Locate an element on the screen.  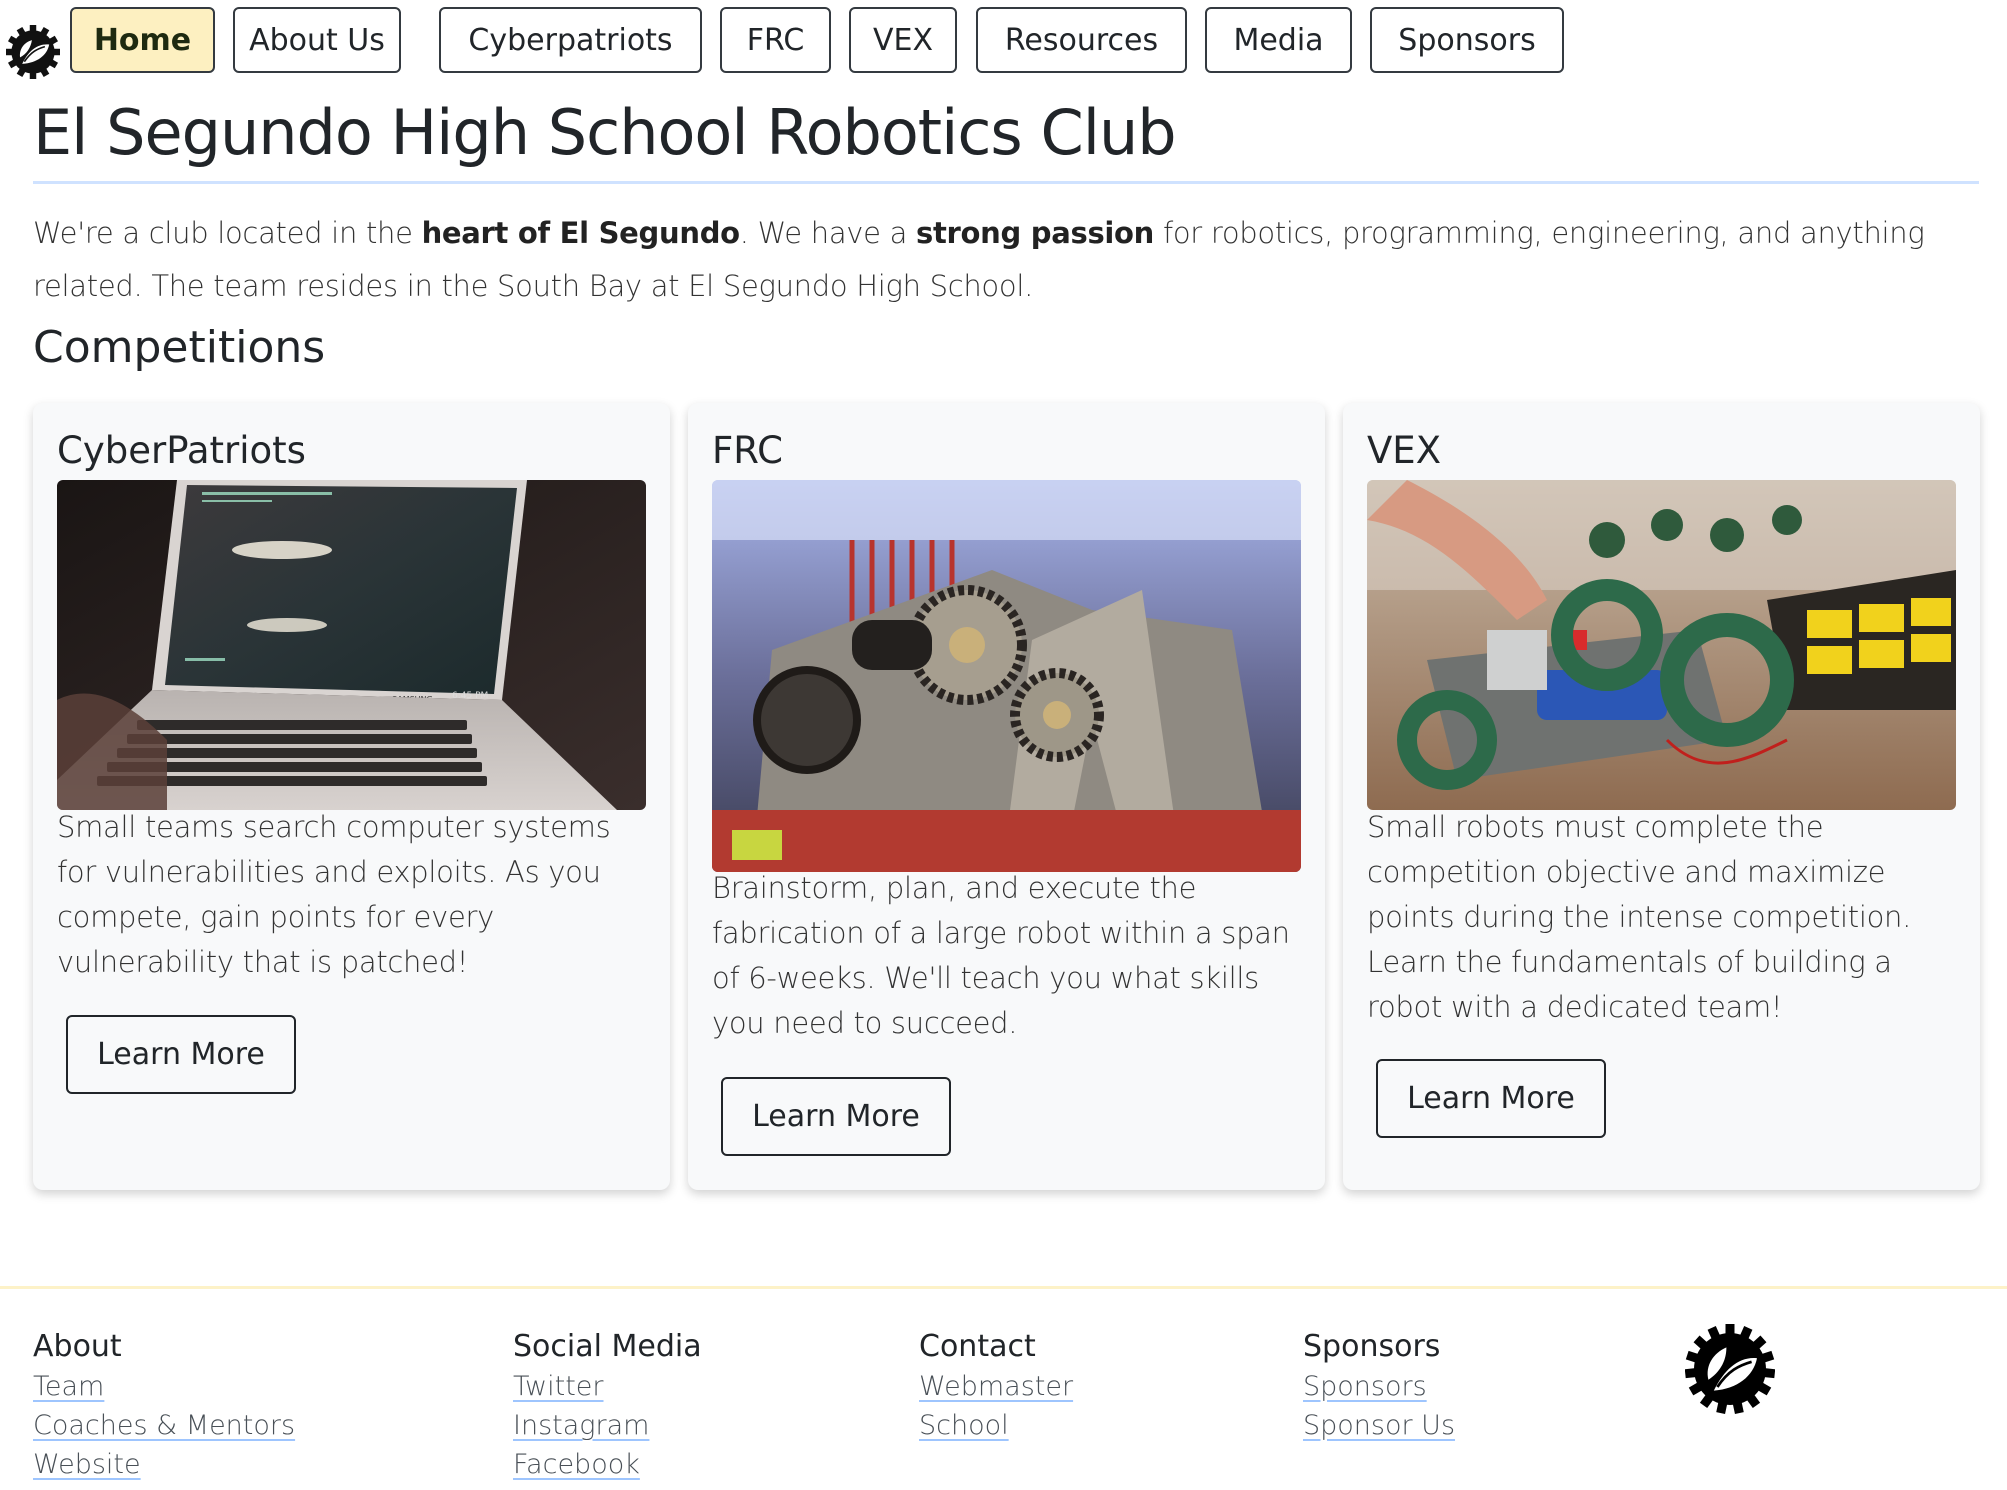
nav-cyberpatriots: Cyberpatriots is located at coordinates (570, 40).